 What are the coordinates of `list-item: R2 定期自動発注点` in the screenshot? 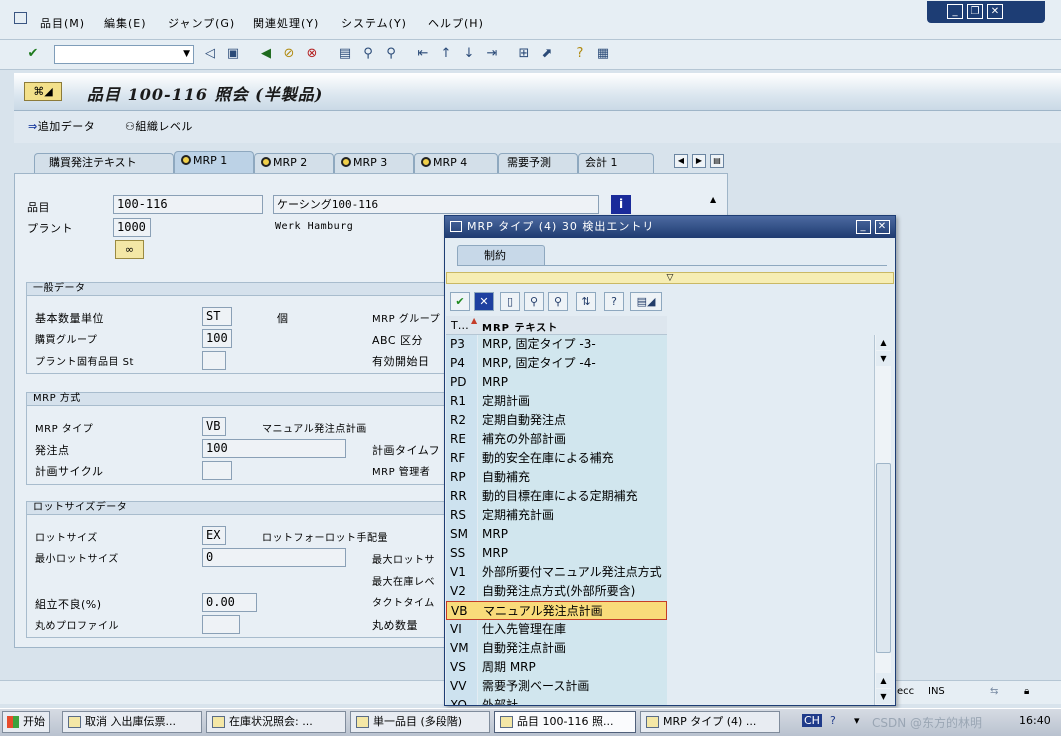 It's located at (556, 420).